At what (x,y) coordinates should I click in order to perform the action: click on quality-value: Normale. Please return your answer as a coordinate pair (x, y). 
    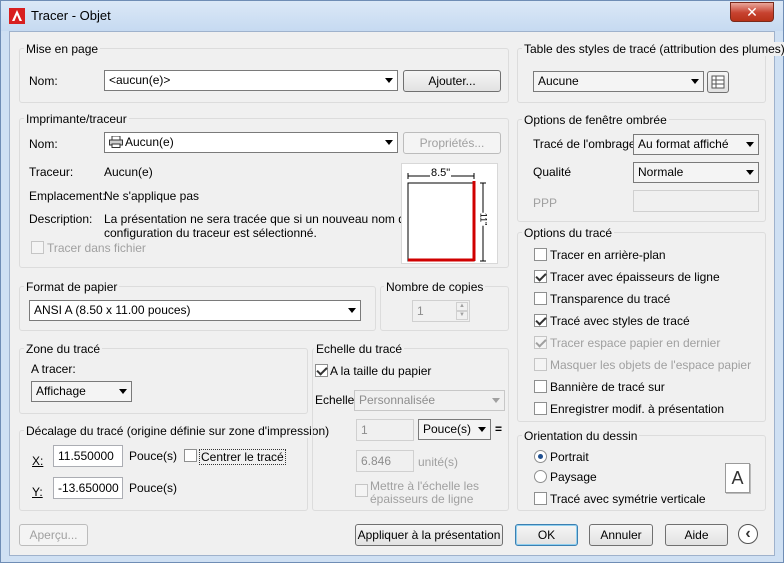
    Looking at the image, I should click on (661, 172).